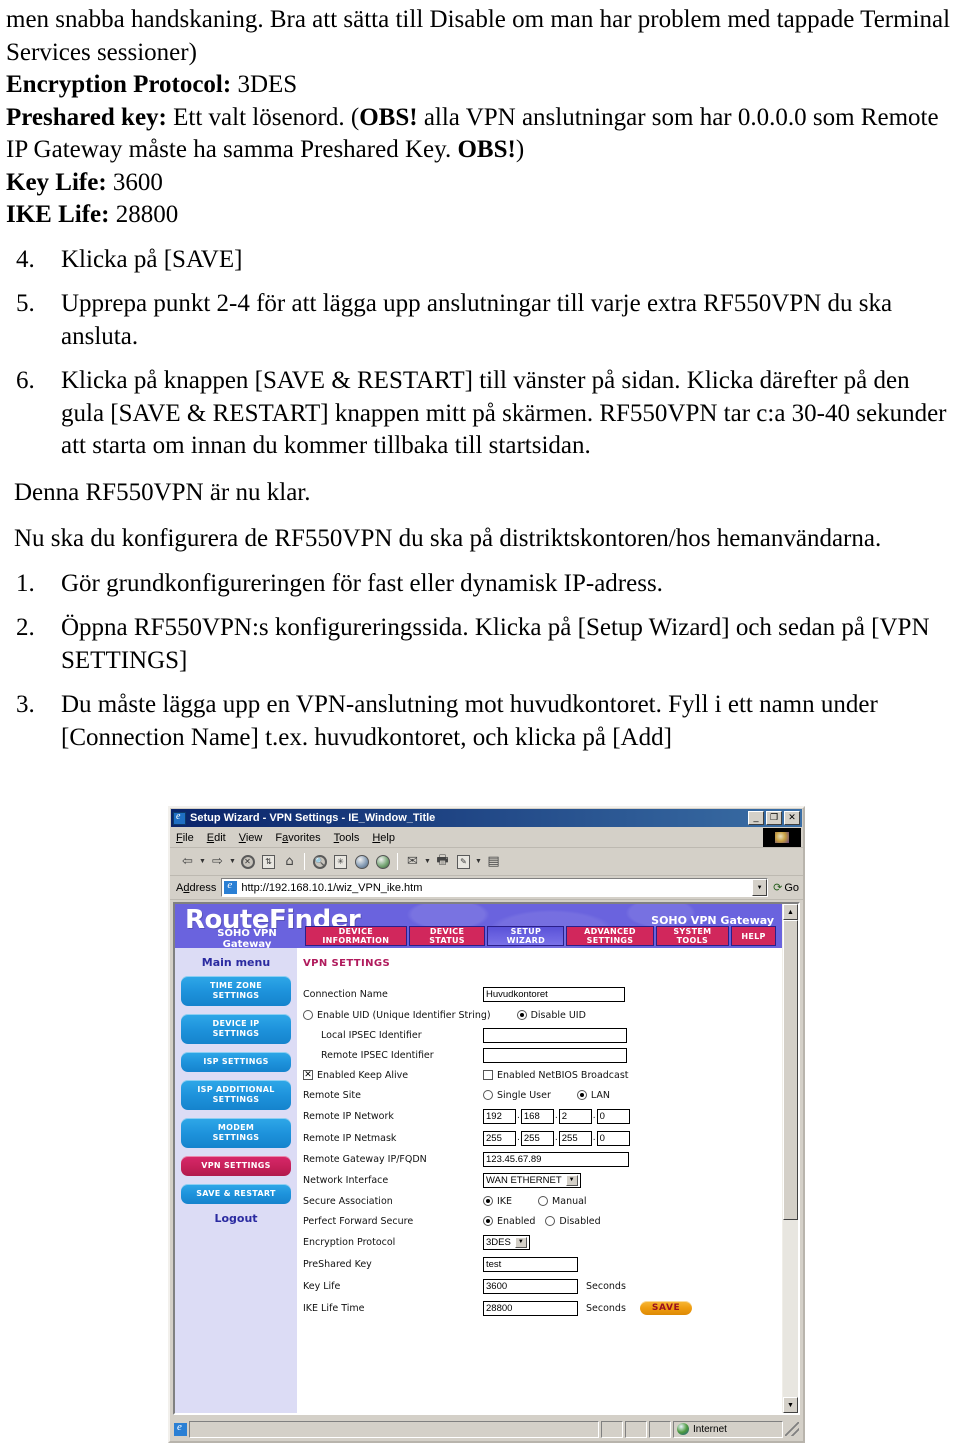  What do you see at coordinates (499, 1138) in the screenshot?
I see `remote-ip-netmask-octet-1: 255` at bounding box center [499, 1138].